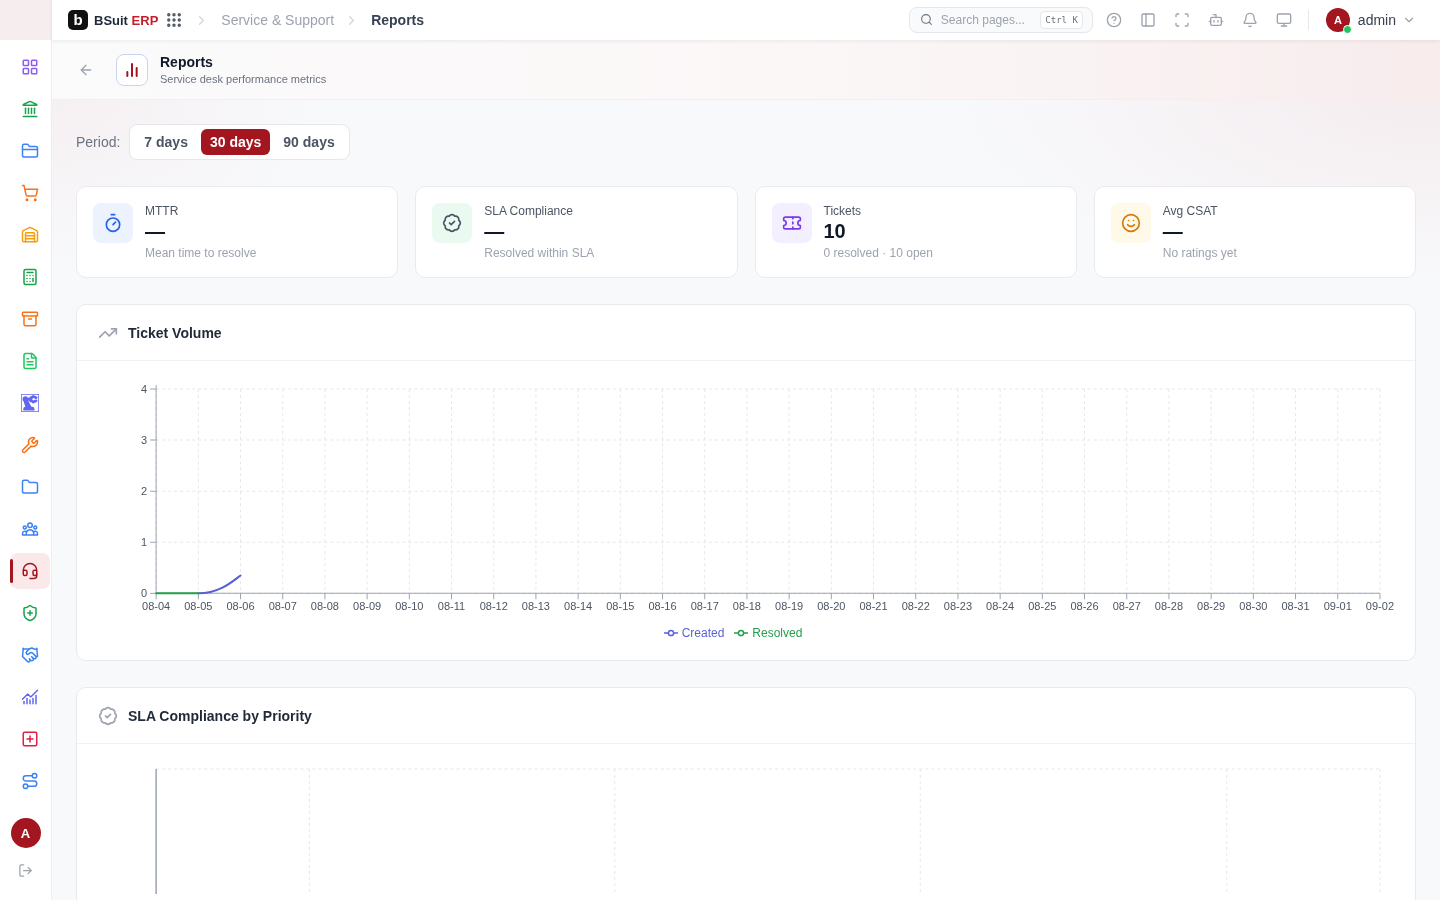  What do you see at coordinates (777, 633) in the screenshot?
I see `legend-label: Resolved` at bounding box center [777, 633].